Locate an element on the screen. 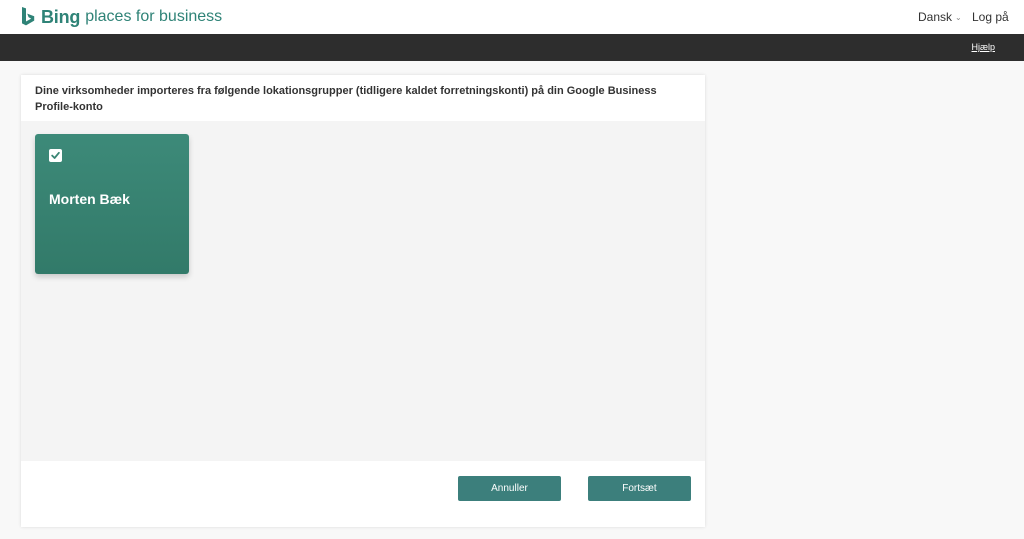 The width and height of the screenshot is (1024, 539). language-label: Dansk is located at coordinates (935, 17).